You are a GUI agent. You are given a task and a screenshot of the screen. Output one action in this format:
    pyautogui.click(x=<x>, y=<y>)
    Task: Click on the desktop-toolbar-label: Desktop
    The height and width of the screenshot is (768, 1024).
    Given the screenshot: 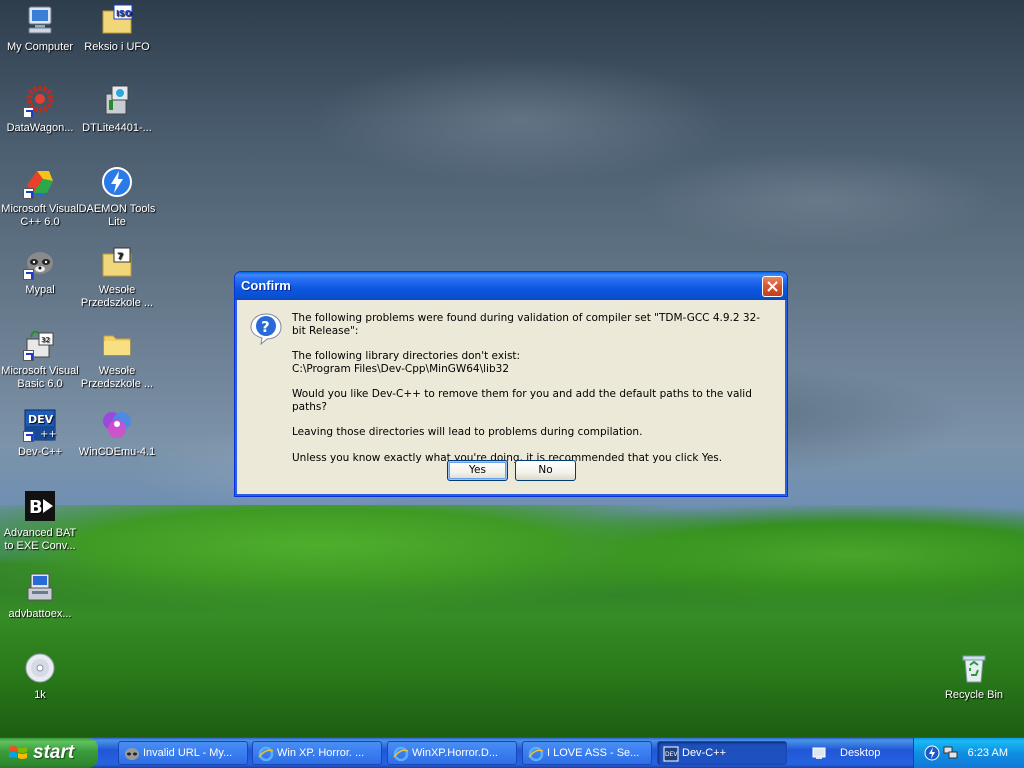 What is the action you would take?
    pyautogui.click(x=860, y=753)
    